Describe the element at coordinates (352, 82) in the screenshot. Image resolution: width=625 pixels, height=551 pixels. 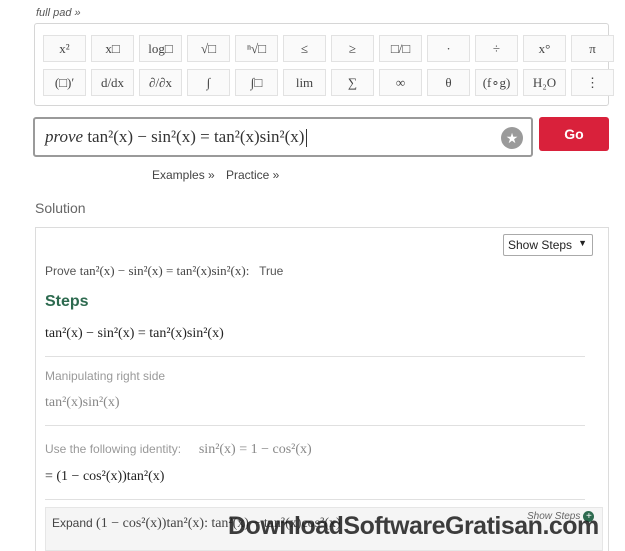
I see `keypad-key: ∑` at that location.